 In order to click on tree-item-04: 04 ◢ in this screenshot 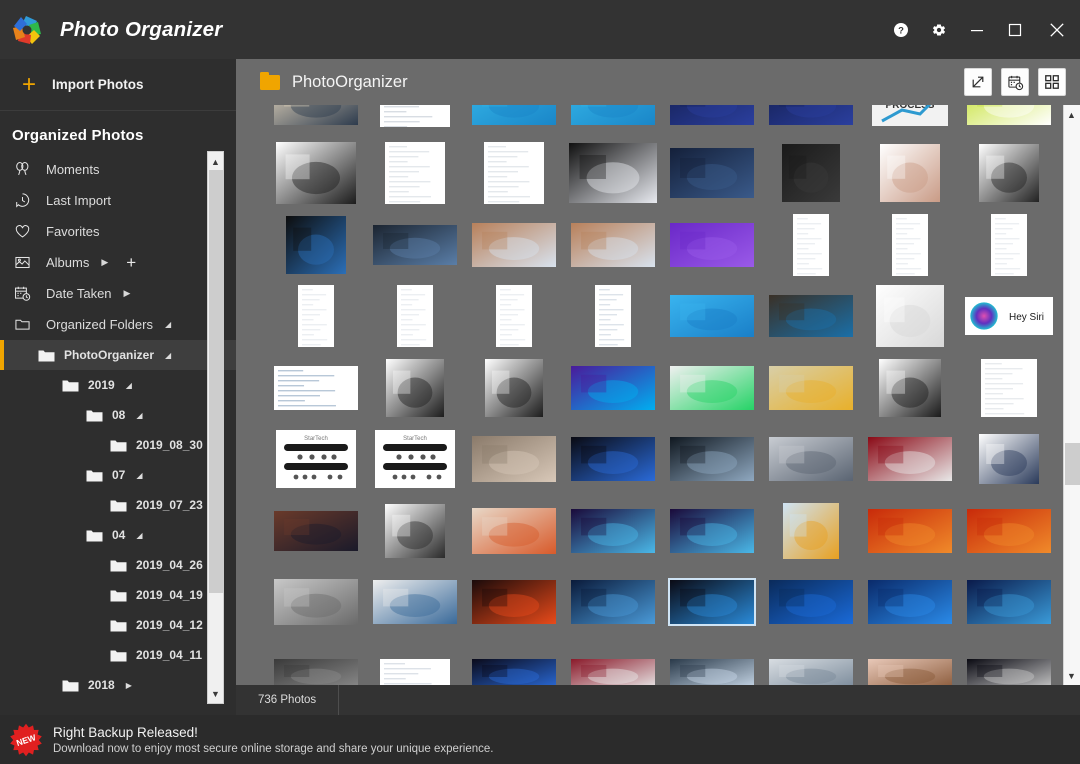, I will do `click(118, 535)`.